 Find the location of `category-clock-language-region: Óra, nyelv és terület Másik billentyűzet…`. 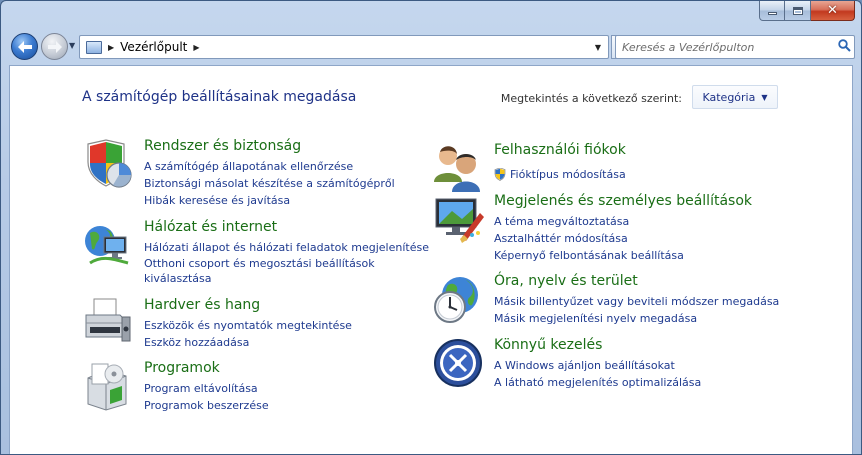

category-clock-language-region: Óra, nyelv és terület Másik billentyűzet… is located at coordinates (632, 303).